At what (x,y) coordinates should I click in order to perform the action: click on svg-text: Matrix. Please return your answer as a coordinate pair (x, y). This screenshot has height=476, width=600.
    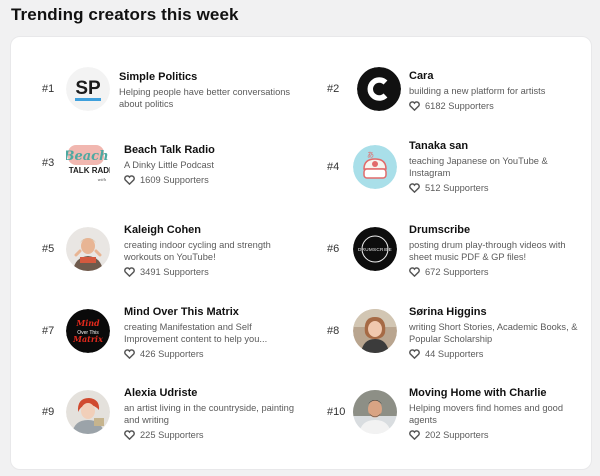
    Looking at the image, I should click on (87, 339).